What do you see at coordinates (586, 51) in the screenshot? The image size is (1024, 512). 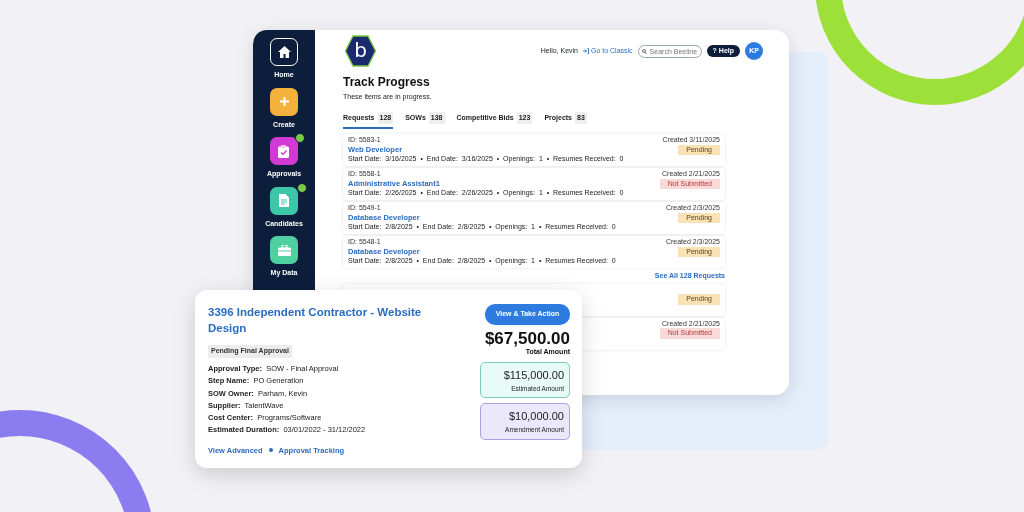 I see `sign-in-icon` at bounding box center [586, 51].